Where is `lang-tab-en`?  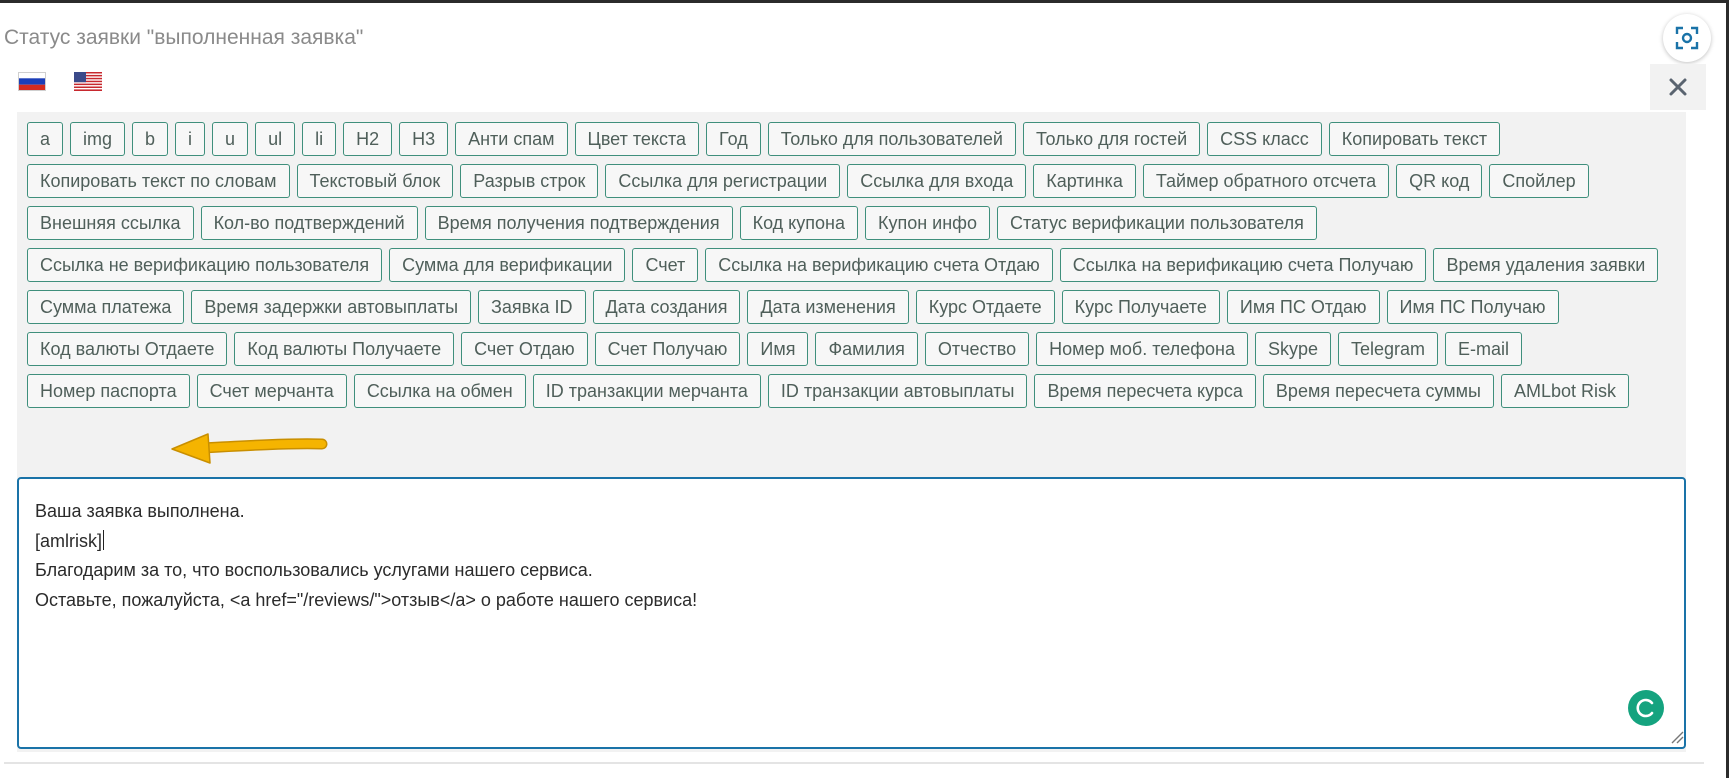 lang-tab-en is located at coordinates (88, 81).